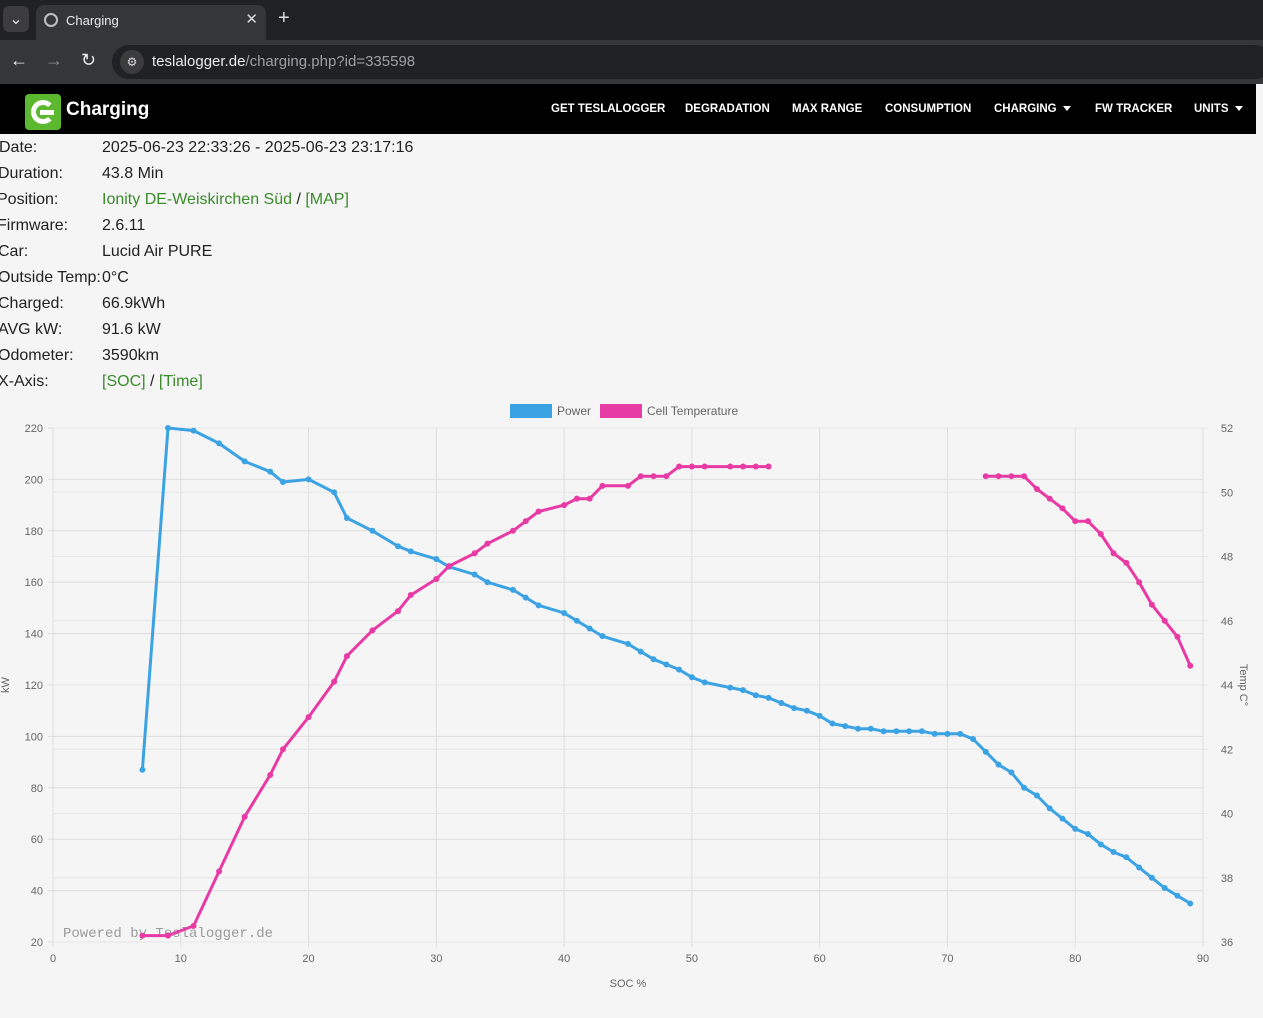 The height and width of the screenshot is (1018, 1263). Describe the element at coordinates (107, 110) in the screenshot. I see `page-title: Charging` at that location.